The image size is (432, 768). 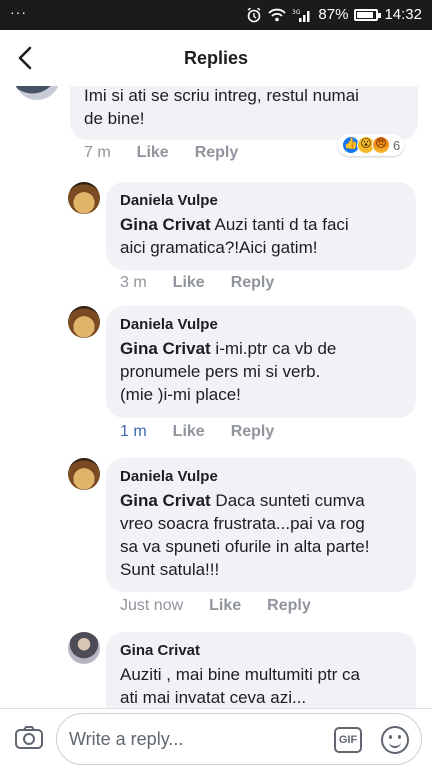 What do you see at coordinates (395, 740) in the screenshot?
I see `emoji-icon` at bounding box center [395, 740].